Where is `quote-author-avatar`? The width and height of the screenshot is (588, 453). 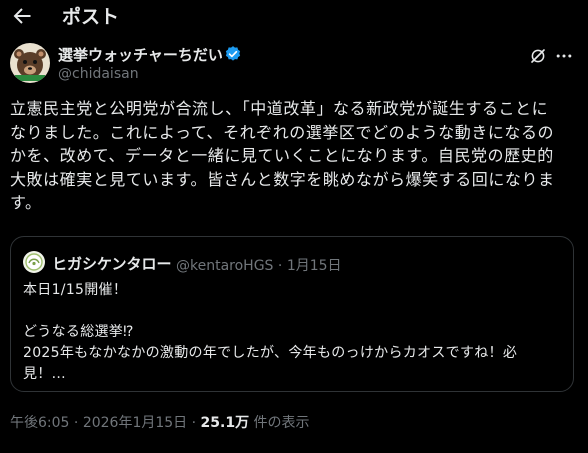
quote-author-avatar is located at coordinates (34, 262).